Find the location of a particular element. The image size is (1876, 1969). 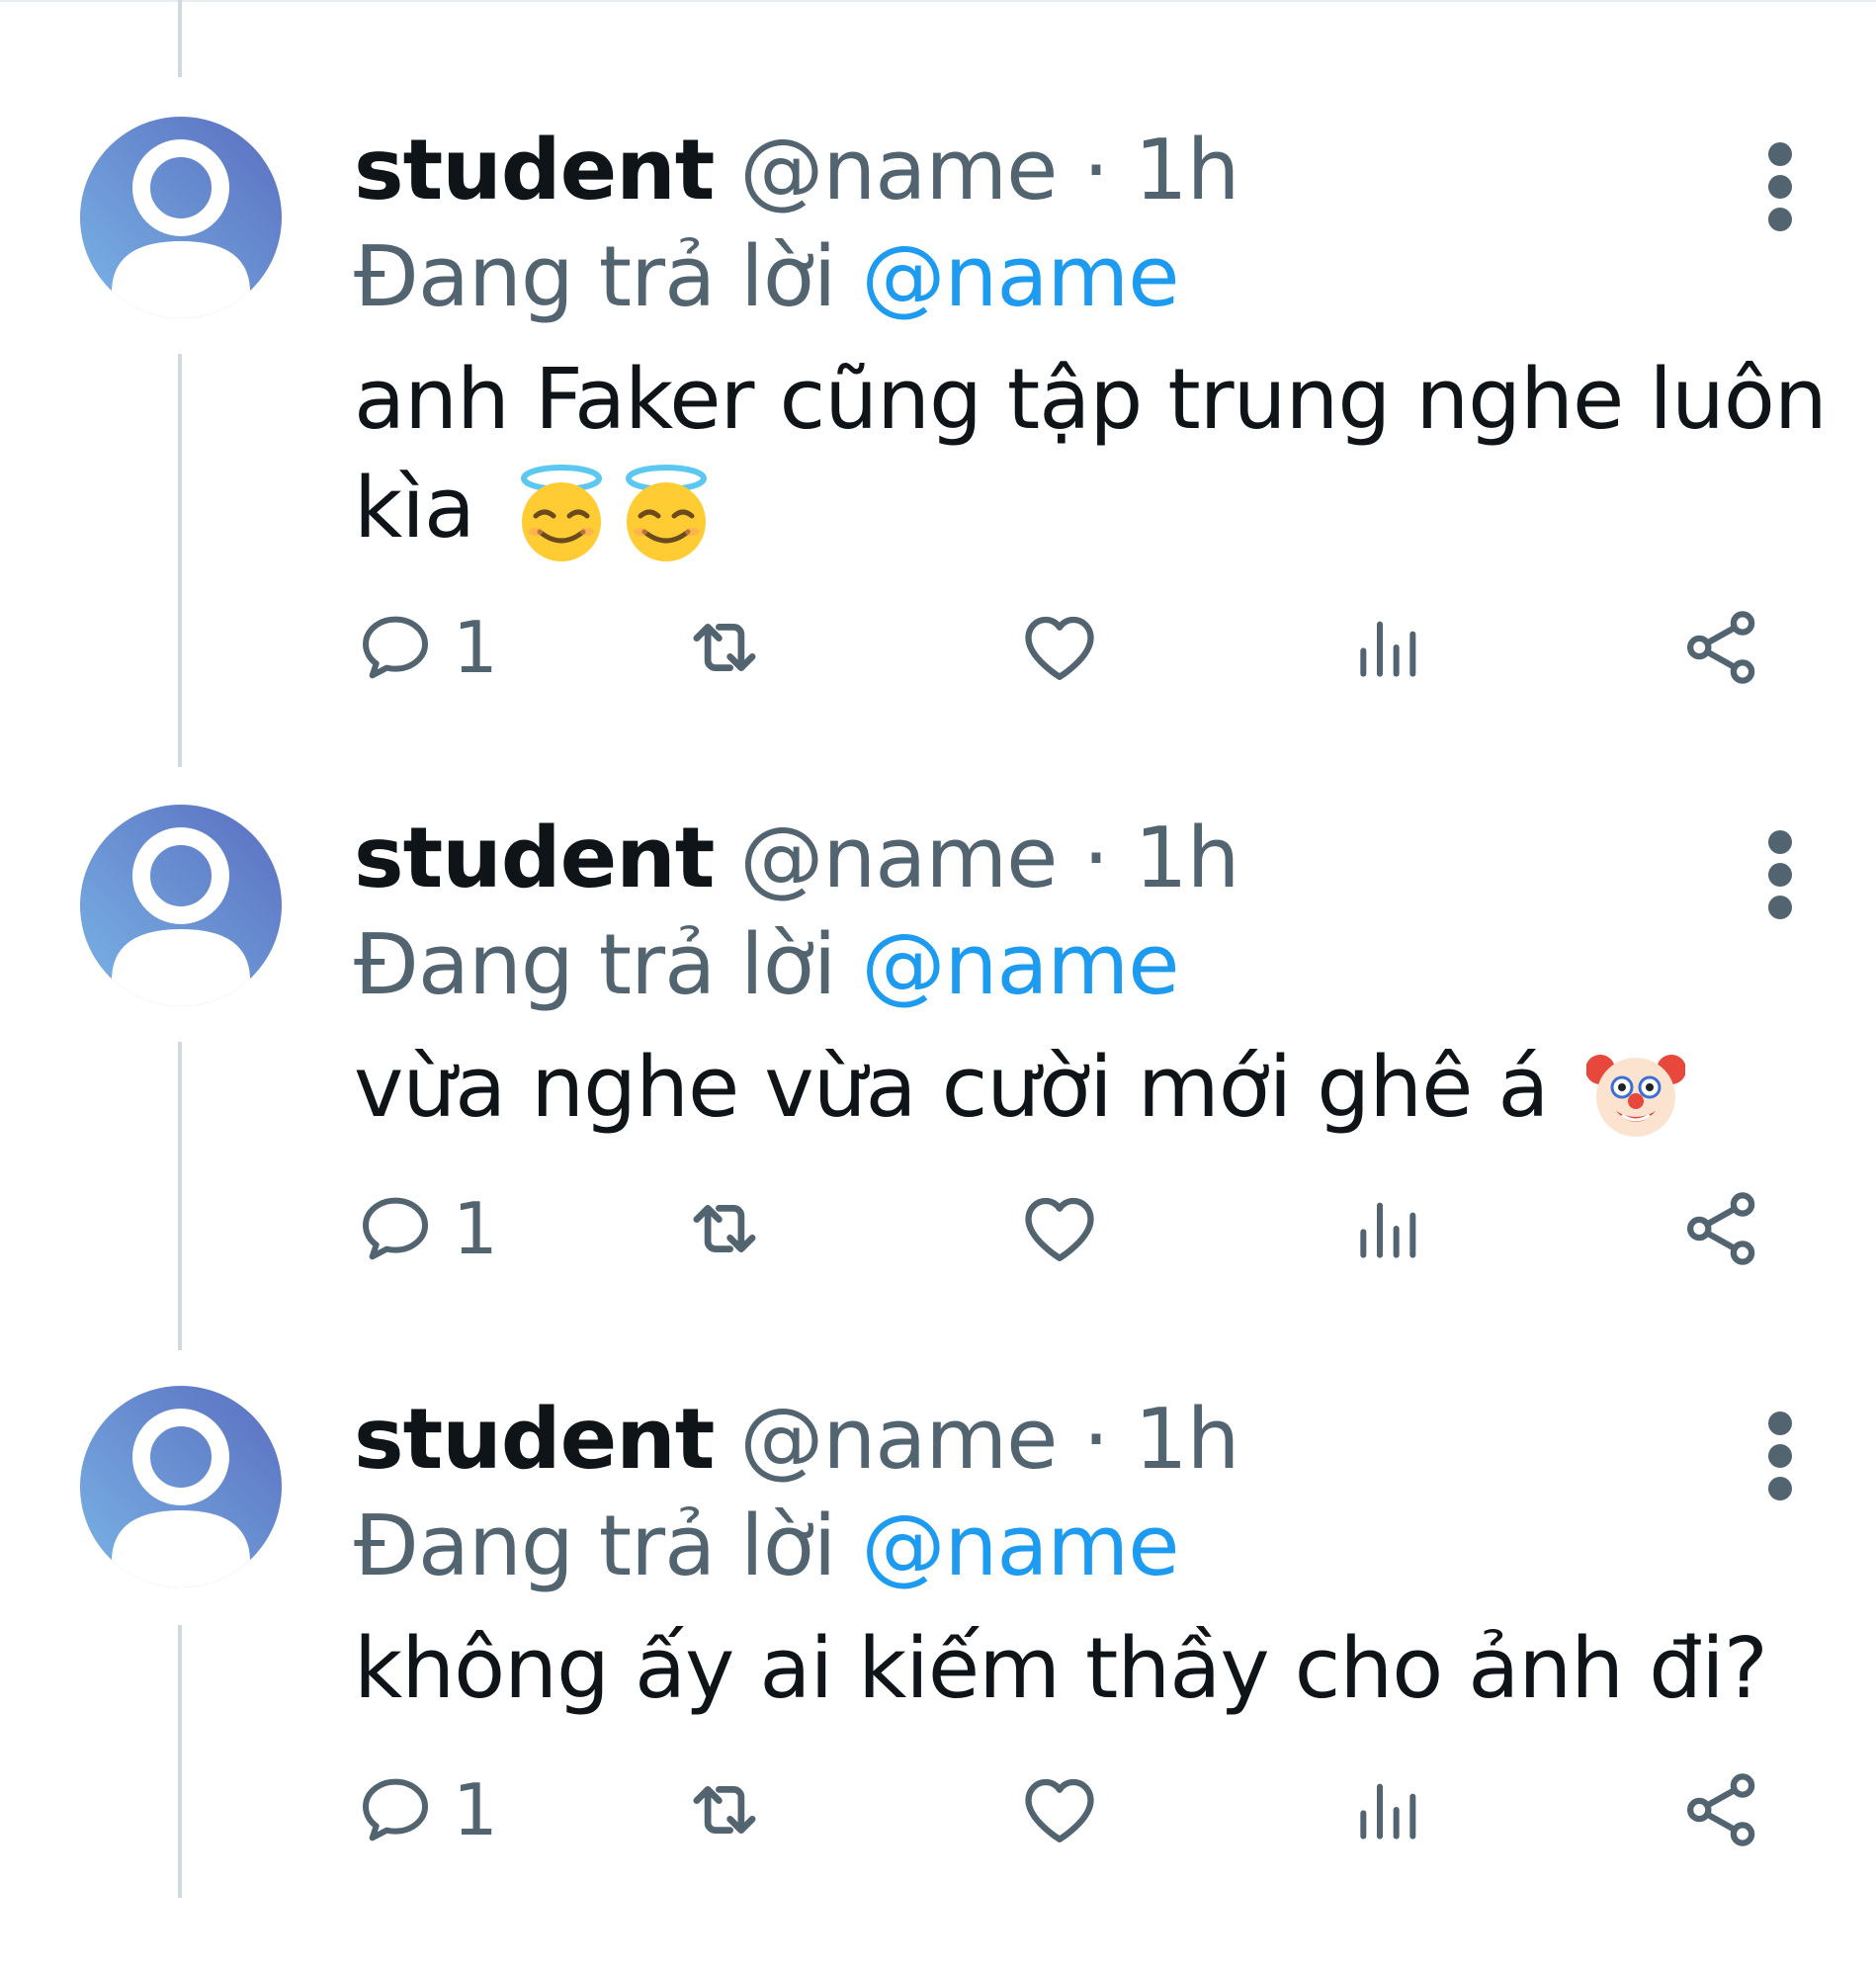

tweet-text: không ấy ai kiếm thầy cho ảnh đi? is located at coordinates (1091, 1669).